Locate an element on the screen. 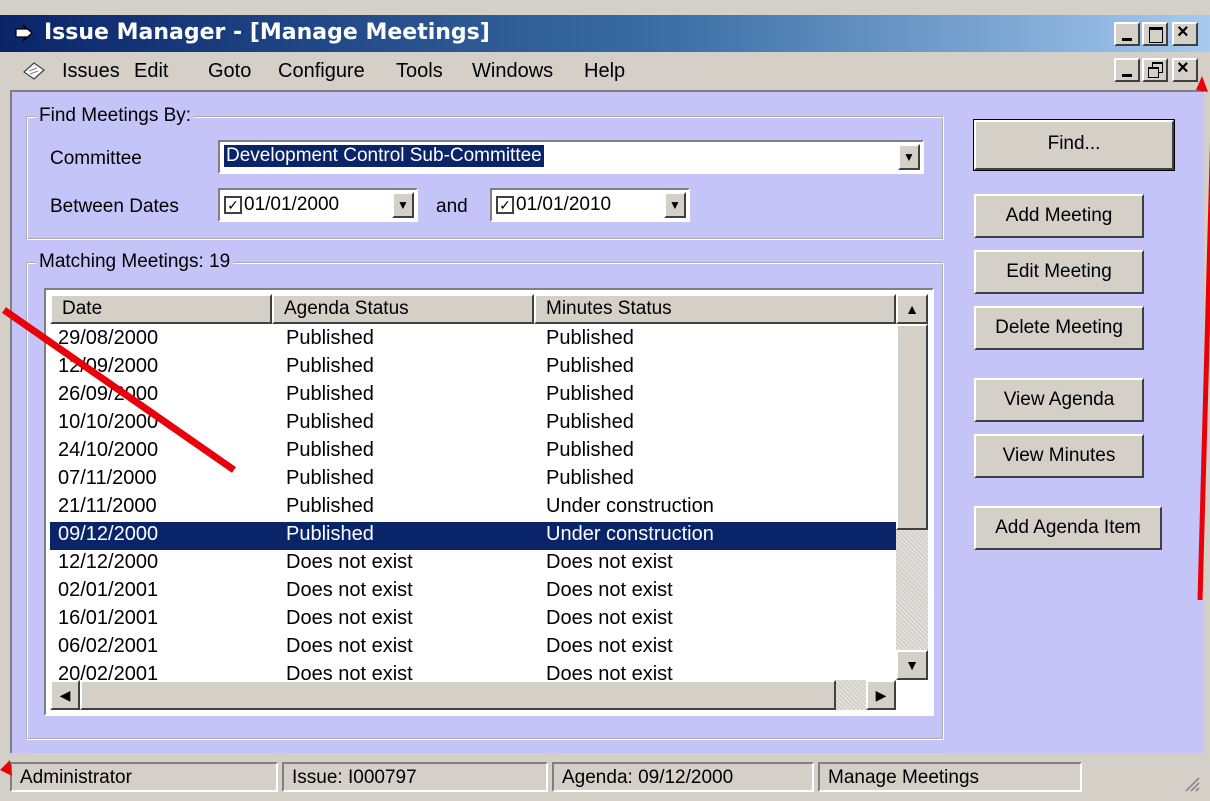  table-row: 16/01/2001 Does not exist Does not exist is located at coordinates (473, 620).